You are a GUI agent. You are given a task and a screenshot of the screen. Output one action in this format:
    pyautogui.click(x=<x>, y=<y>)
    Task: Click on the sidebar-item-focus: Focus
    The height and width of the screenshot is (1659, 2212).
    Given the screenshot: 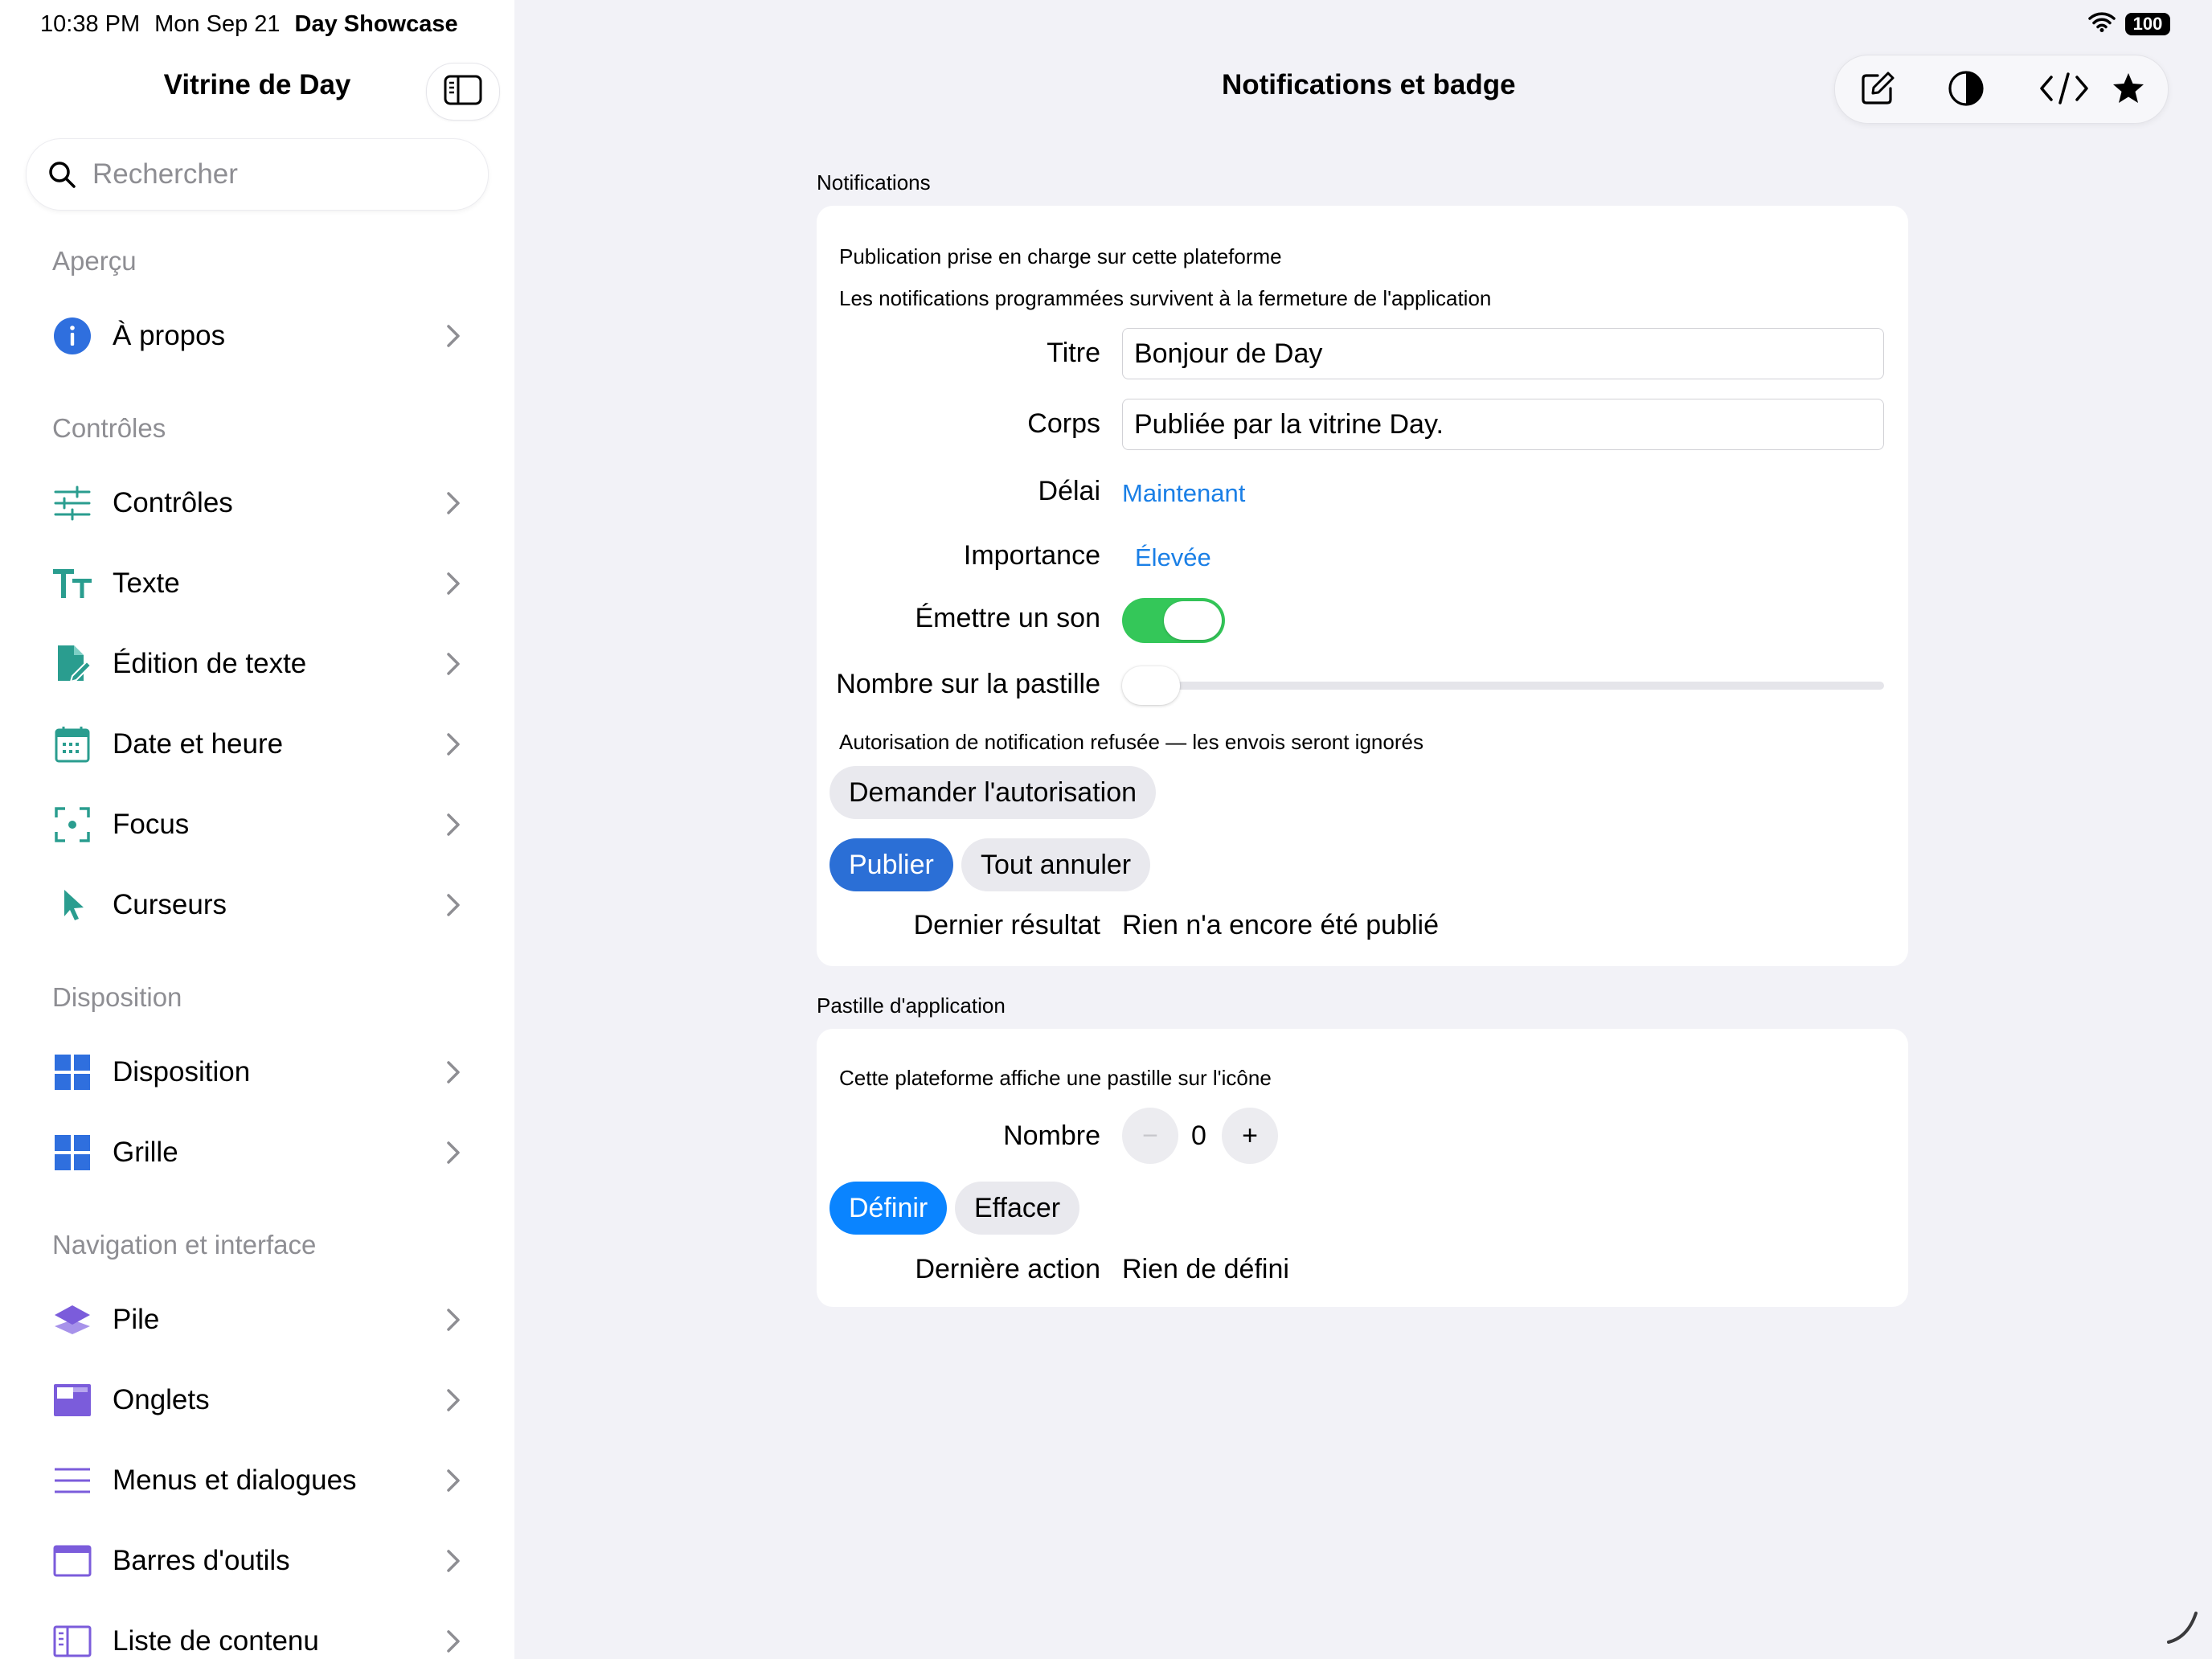 What is the action you would take?
    pyautogui.click(x=257, y=824)
    